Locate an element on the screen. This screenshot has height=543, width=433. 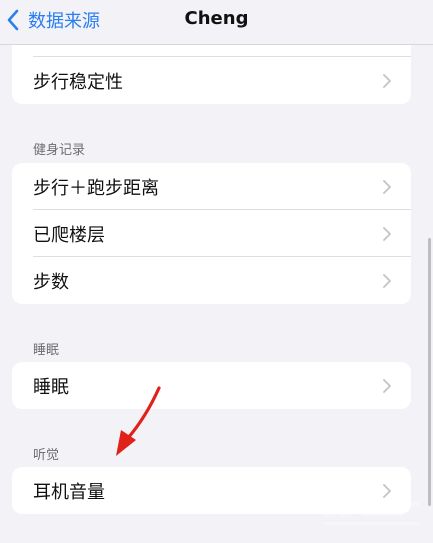
row-steps: 步数 is located at coordinates (211, 280).